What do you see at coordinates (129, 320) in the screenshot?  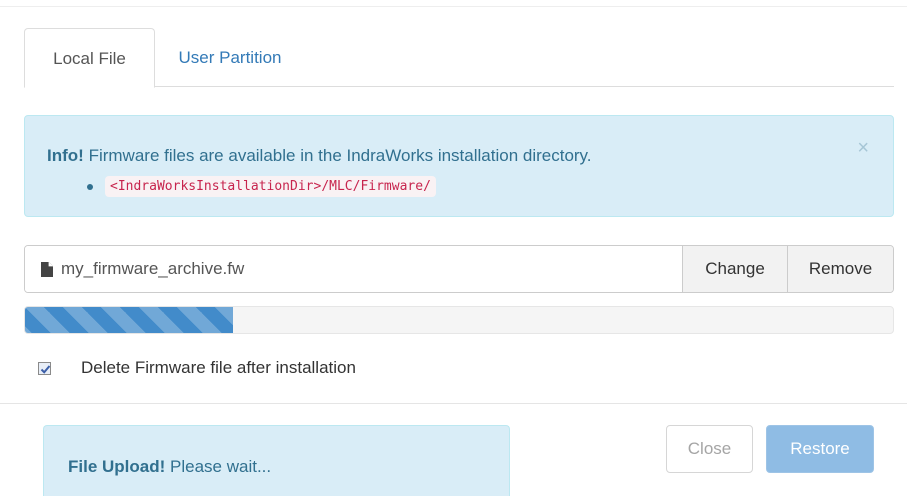 I see `upload-progress-bar` at bounding box center [129, 320].